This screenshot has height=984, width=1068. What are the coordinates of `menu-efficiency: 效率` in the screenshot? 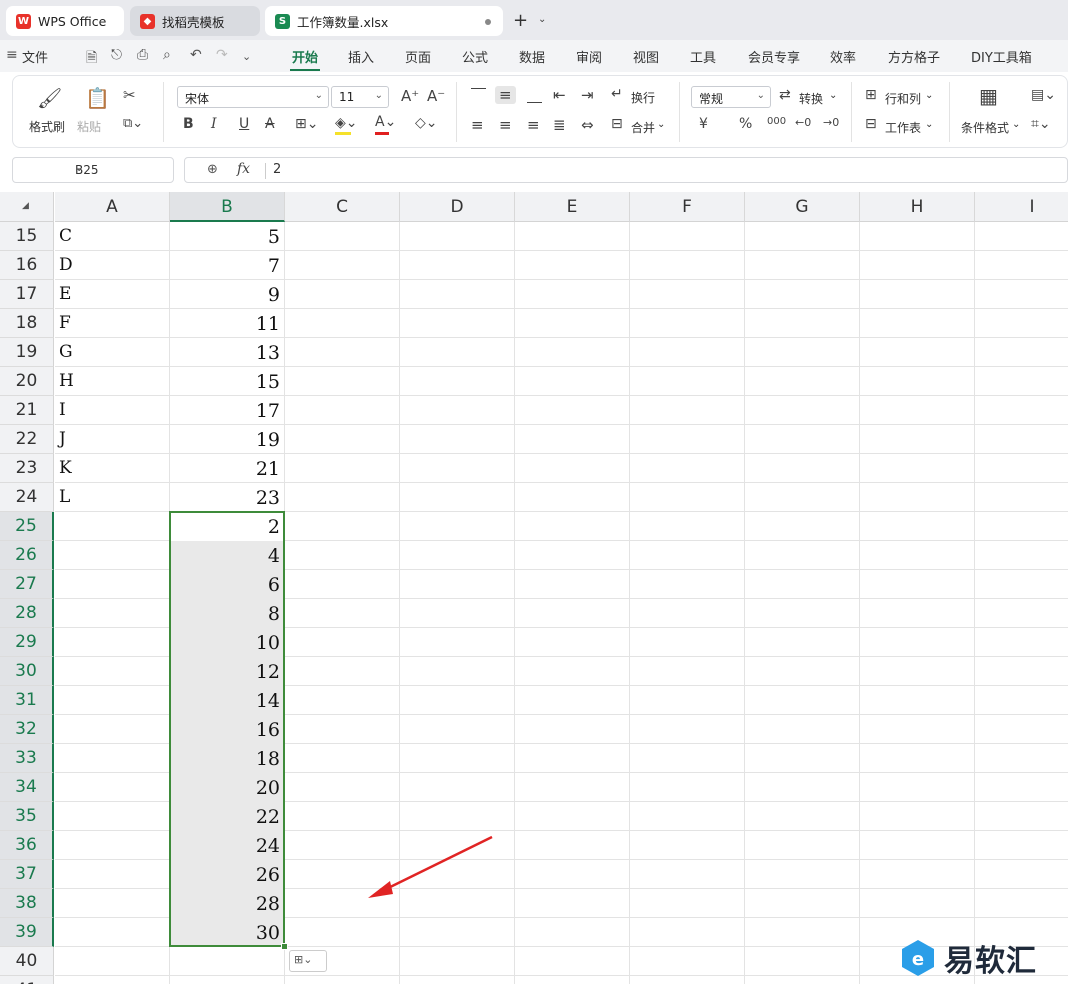 It's located at (843, 56).